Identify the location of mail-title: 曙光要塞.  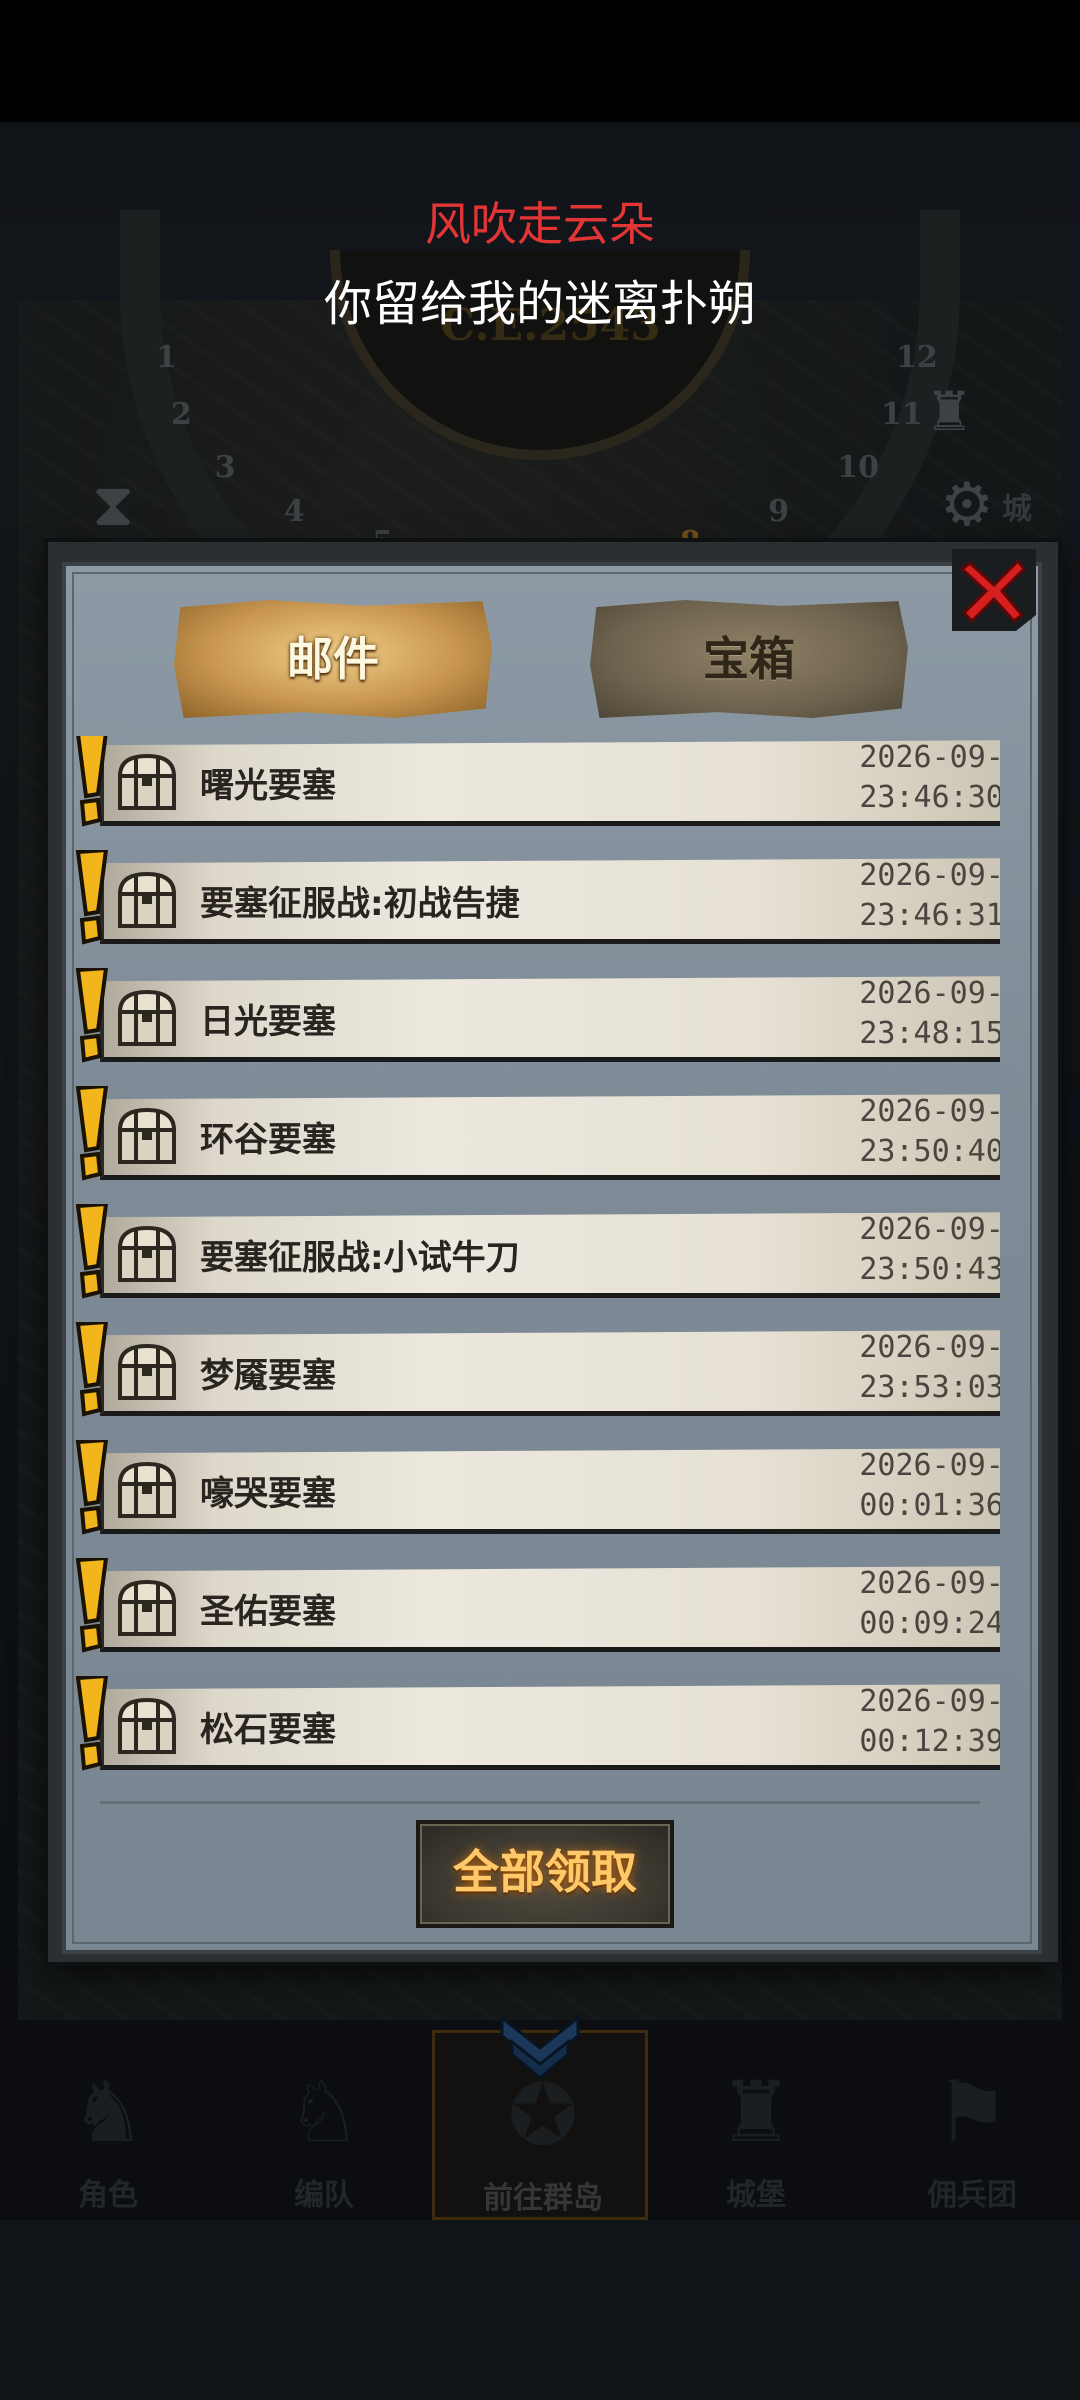
(268, 786).